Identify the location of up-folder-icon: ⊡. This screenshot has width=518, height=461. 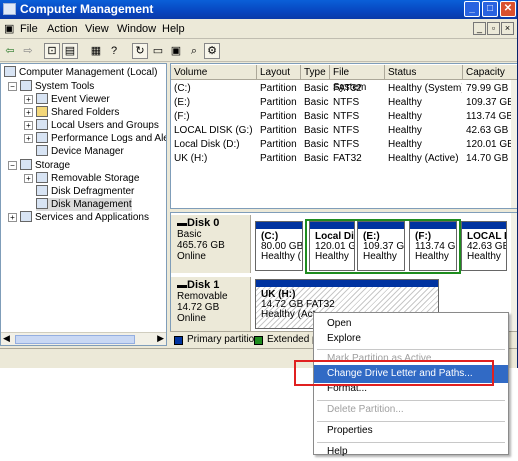
(52, 51).